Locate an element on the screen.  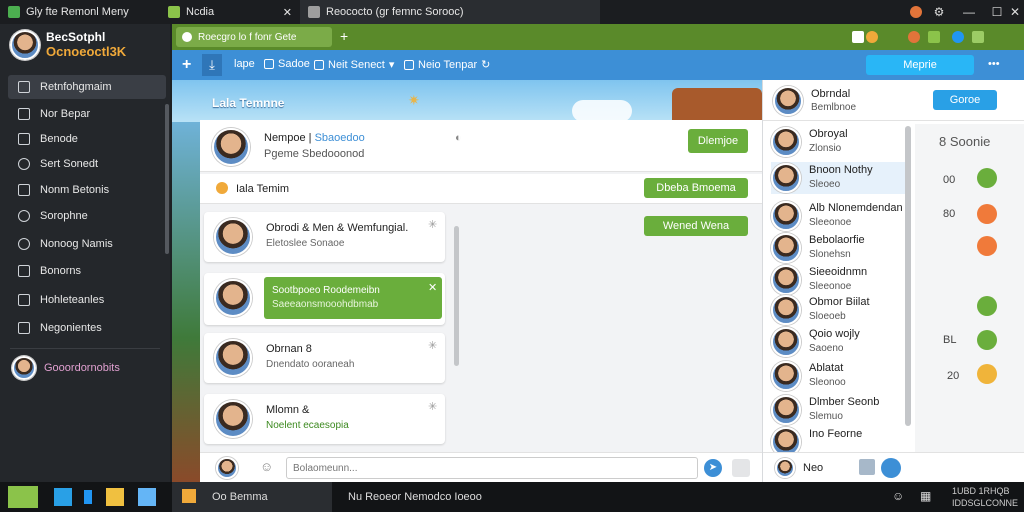
chat-avatar is located at coordinates (233, 358).